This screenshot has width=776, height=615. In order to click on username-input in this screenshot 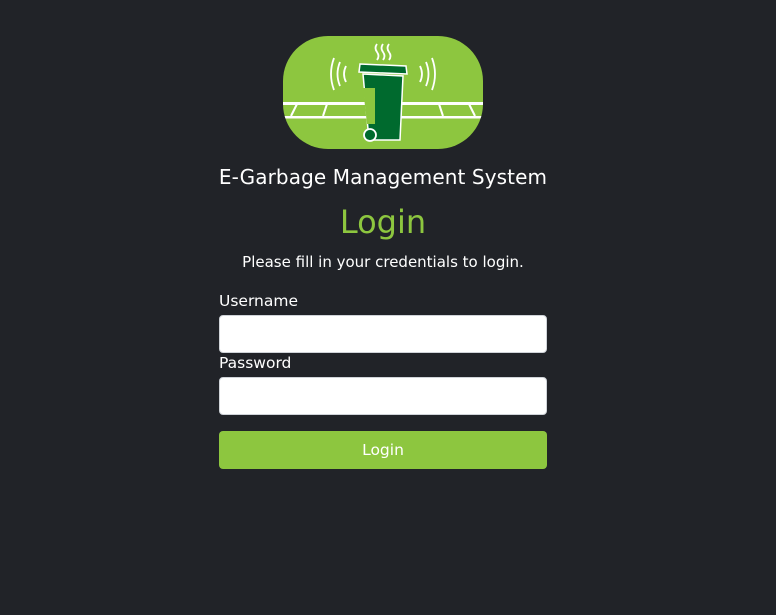, I will do `click(383, 334)`.